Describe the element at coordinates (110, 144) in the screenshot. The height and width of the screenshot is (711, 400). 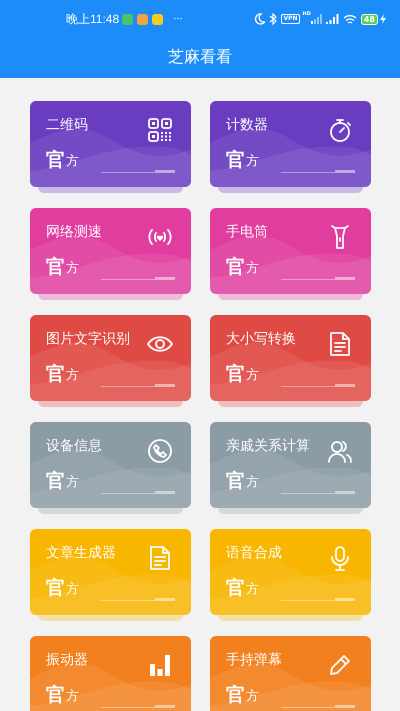
I see `tool-card: 二维码 官 方` at that location.